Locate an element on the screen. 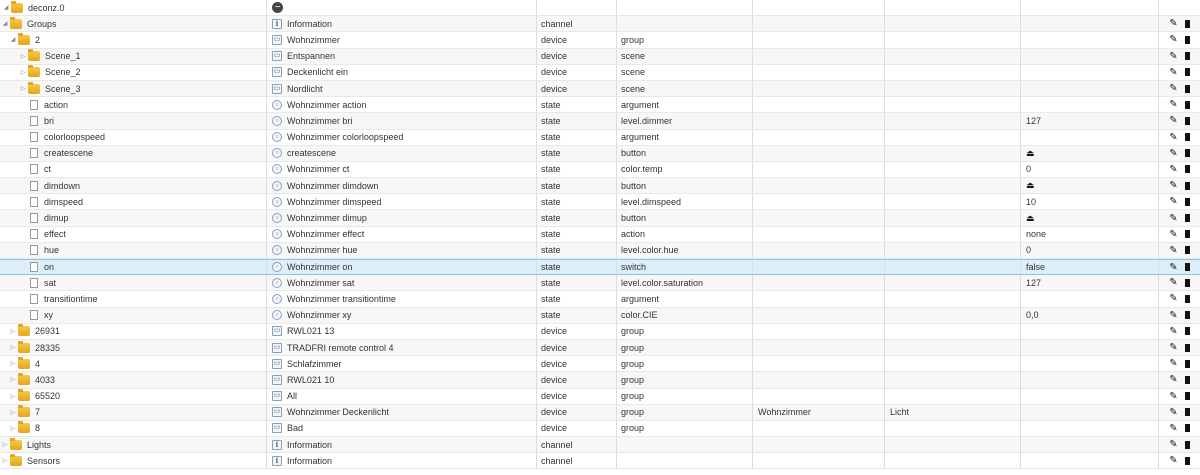  collapse-toggle-icon: ◢ is located at coordinates (6, 7).